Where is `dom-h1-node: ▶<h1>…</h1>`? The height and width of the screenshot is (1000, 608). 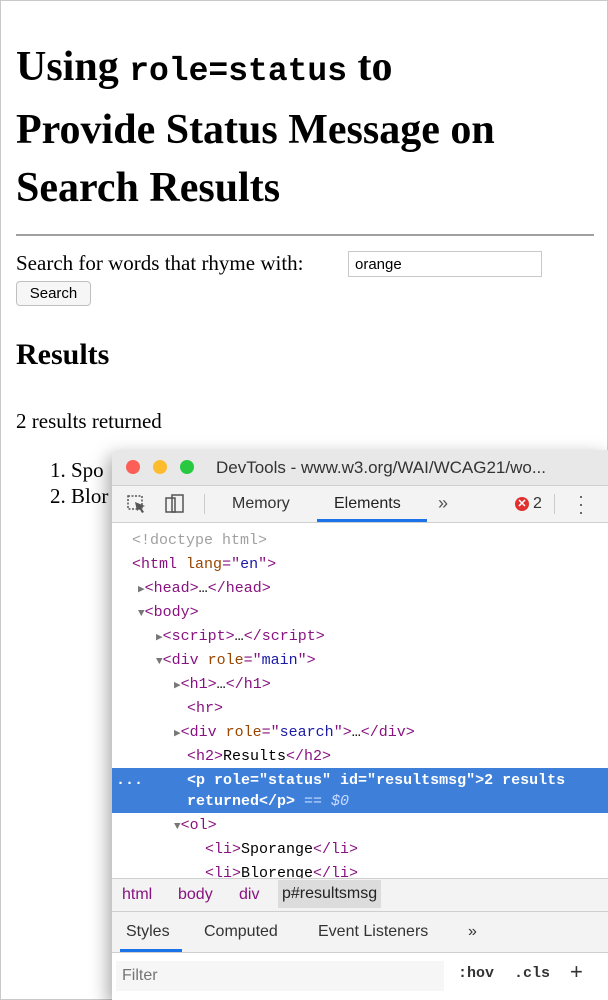 dom-h1-node: ▶<h1>…</h1> is located at coordinates (222, 685).